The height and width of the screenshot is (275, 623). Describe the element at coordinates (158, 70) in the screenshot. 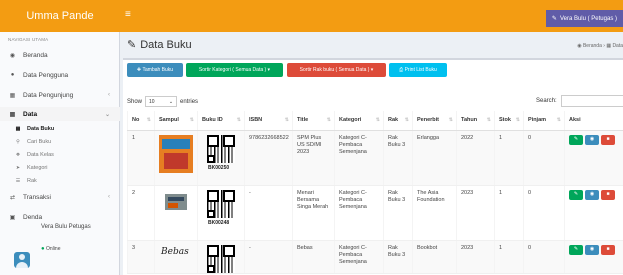

I see `add-book-label: Tambah Buku` at that location.